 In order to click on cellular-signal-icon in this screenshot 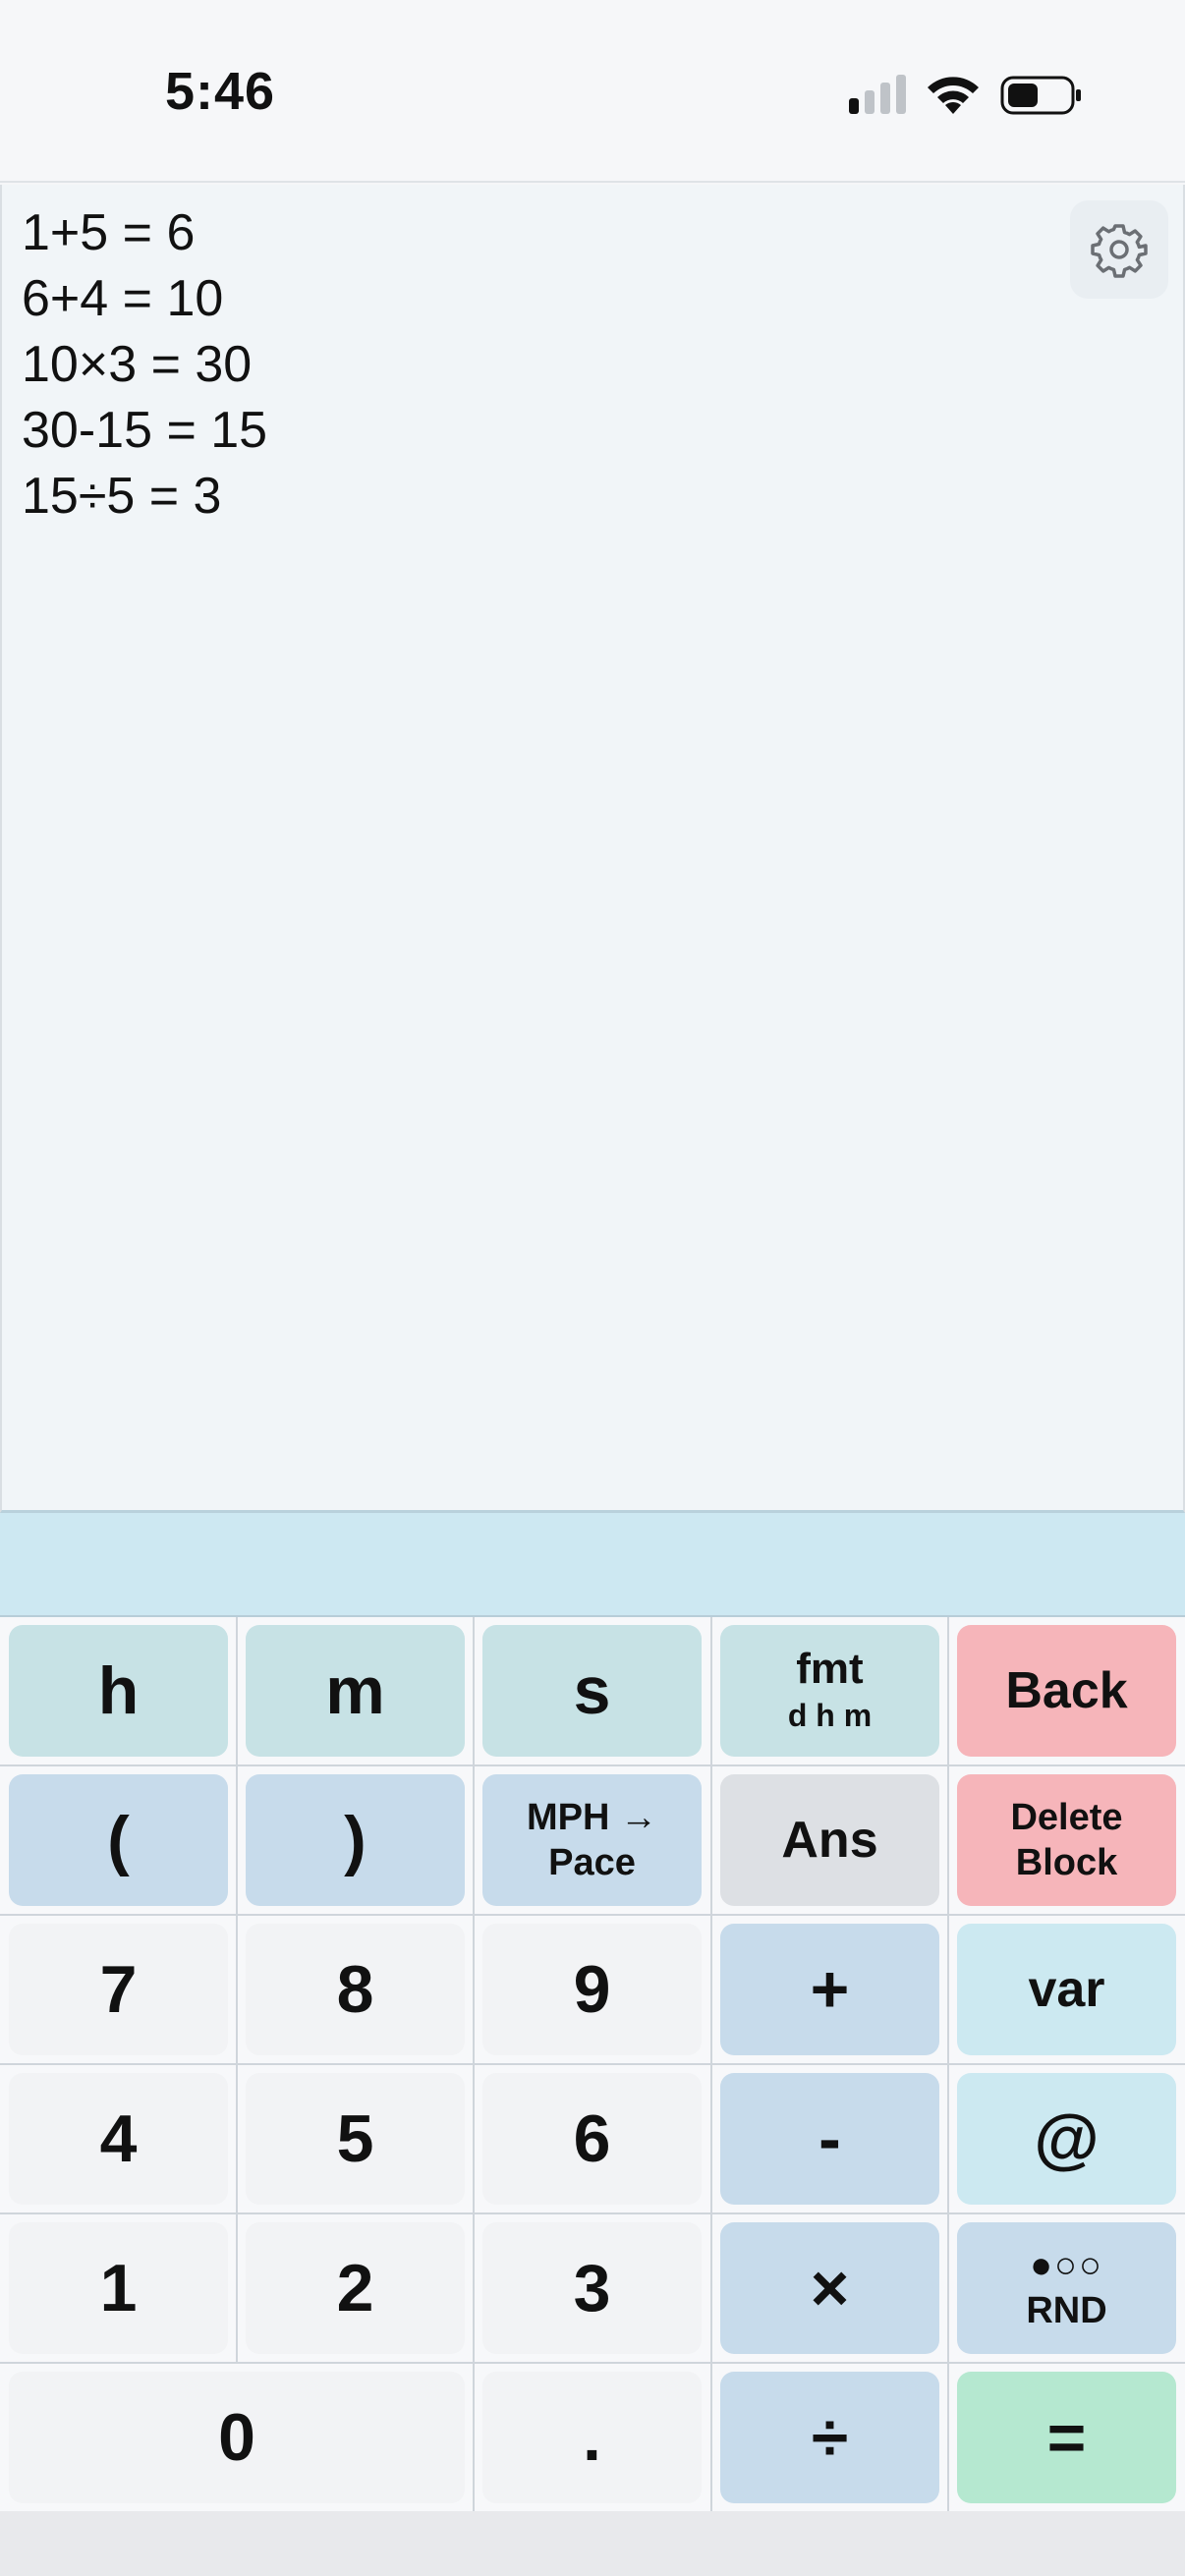, I will do `click(878, 94)`.